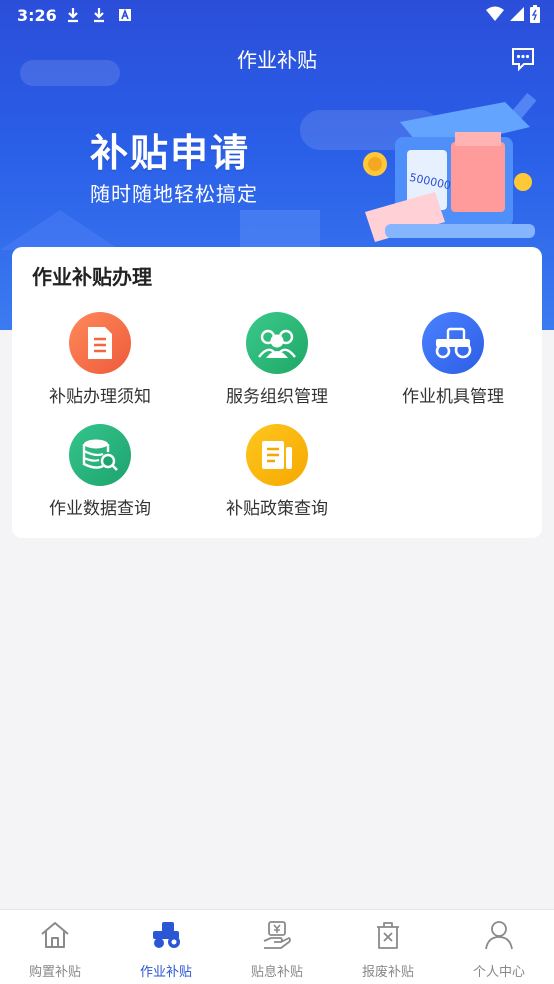 This screenshot has height=984, width=554. I want to click on nav-item-personal-center: 个人中心, so click(499, 947).